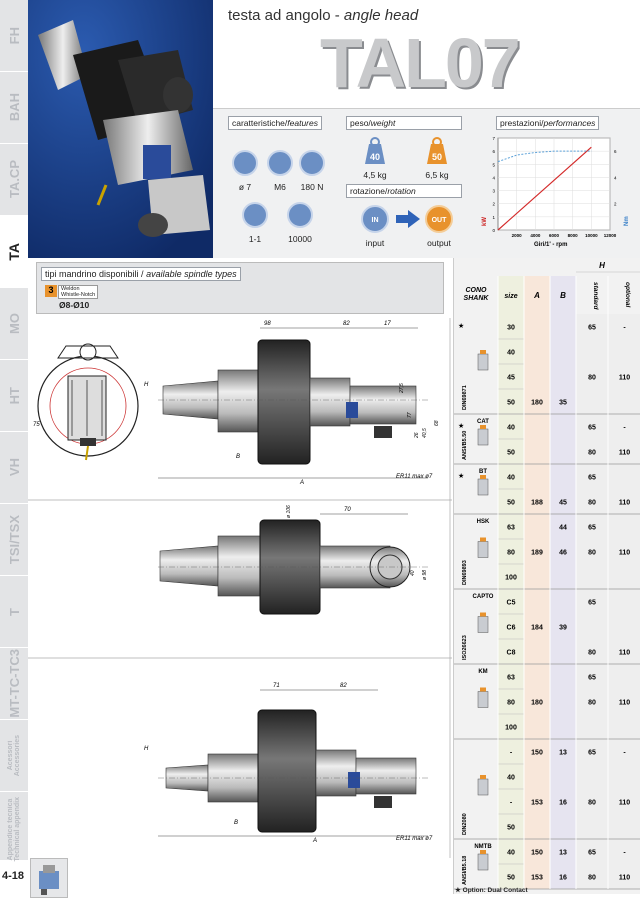 The width and height of the screenshot is (640, 904). I want to click on svg-text: IN, so click(375, 220).